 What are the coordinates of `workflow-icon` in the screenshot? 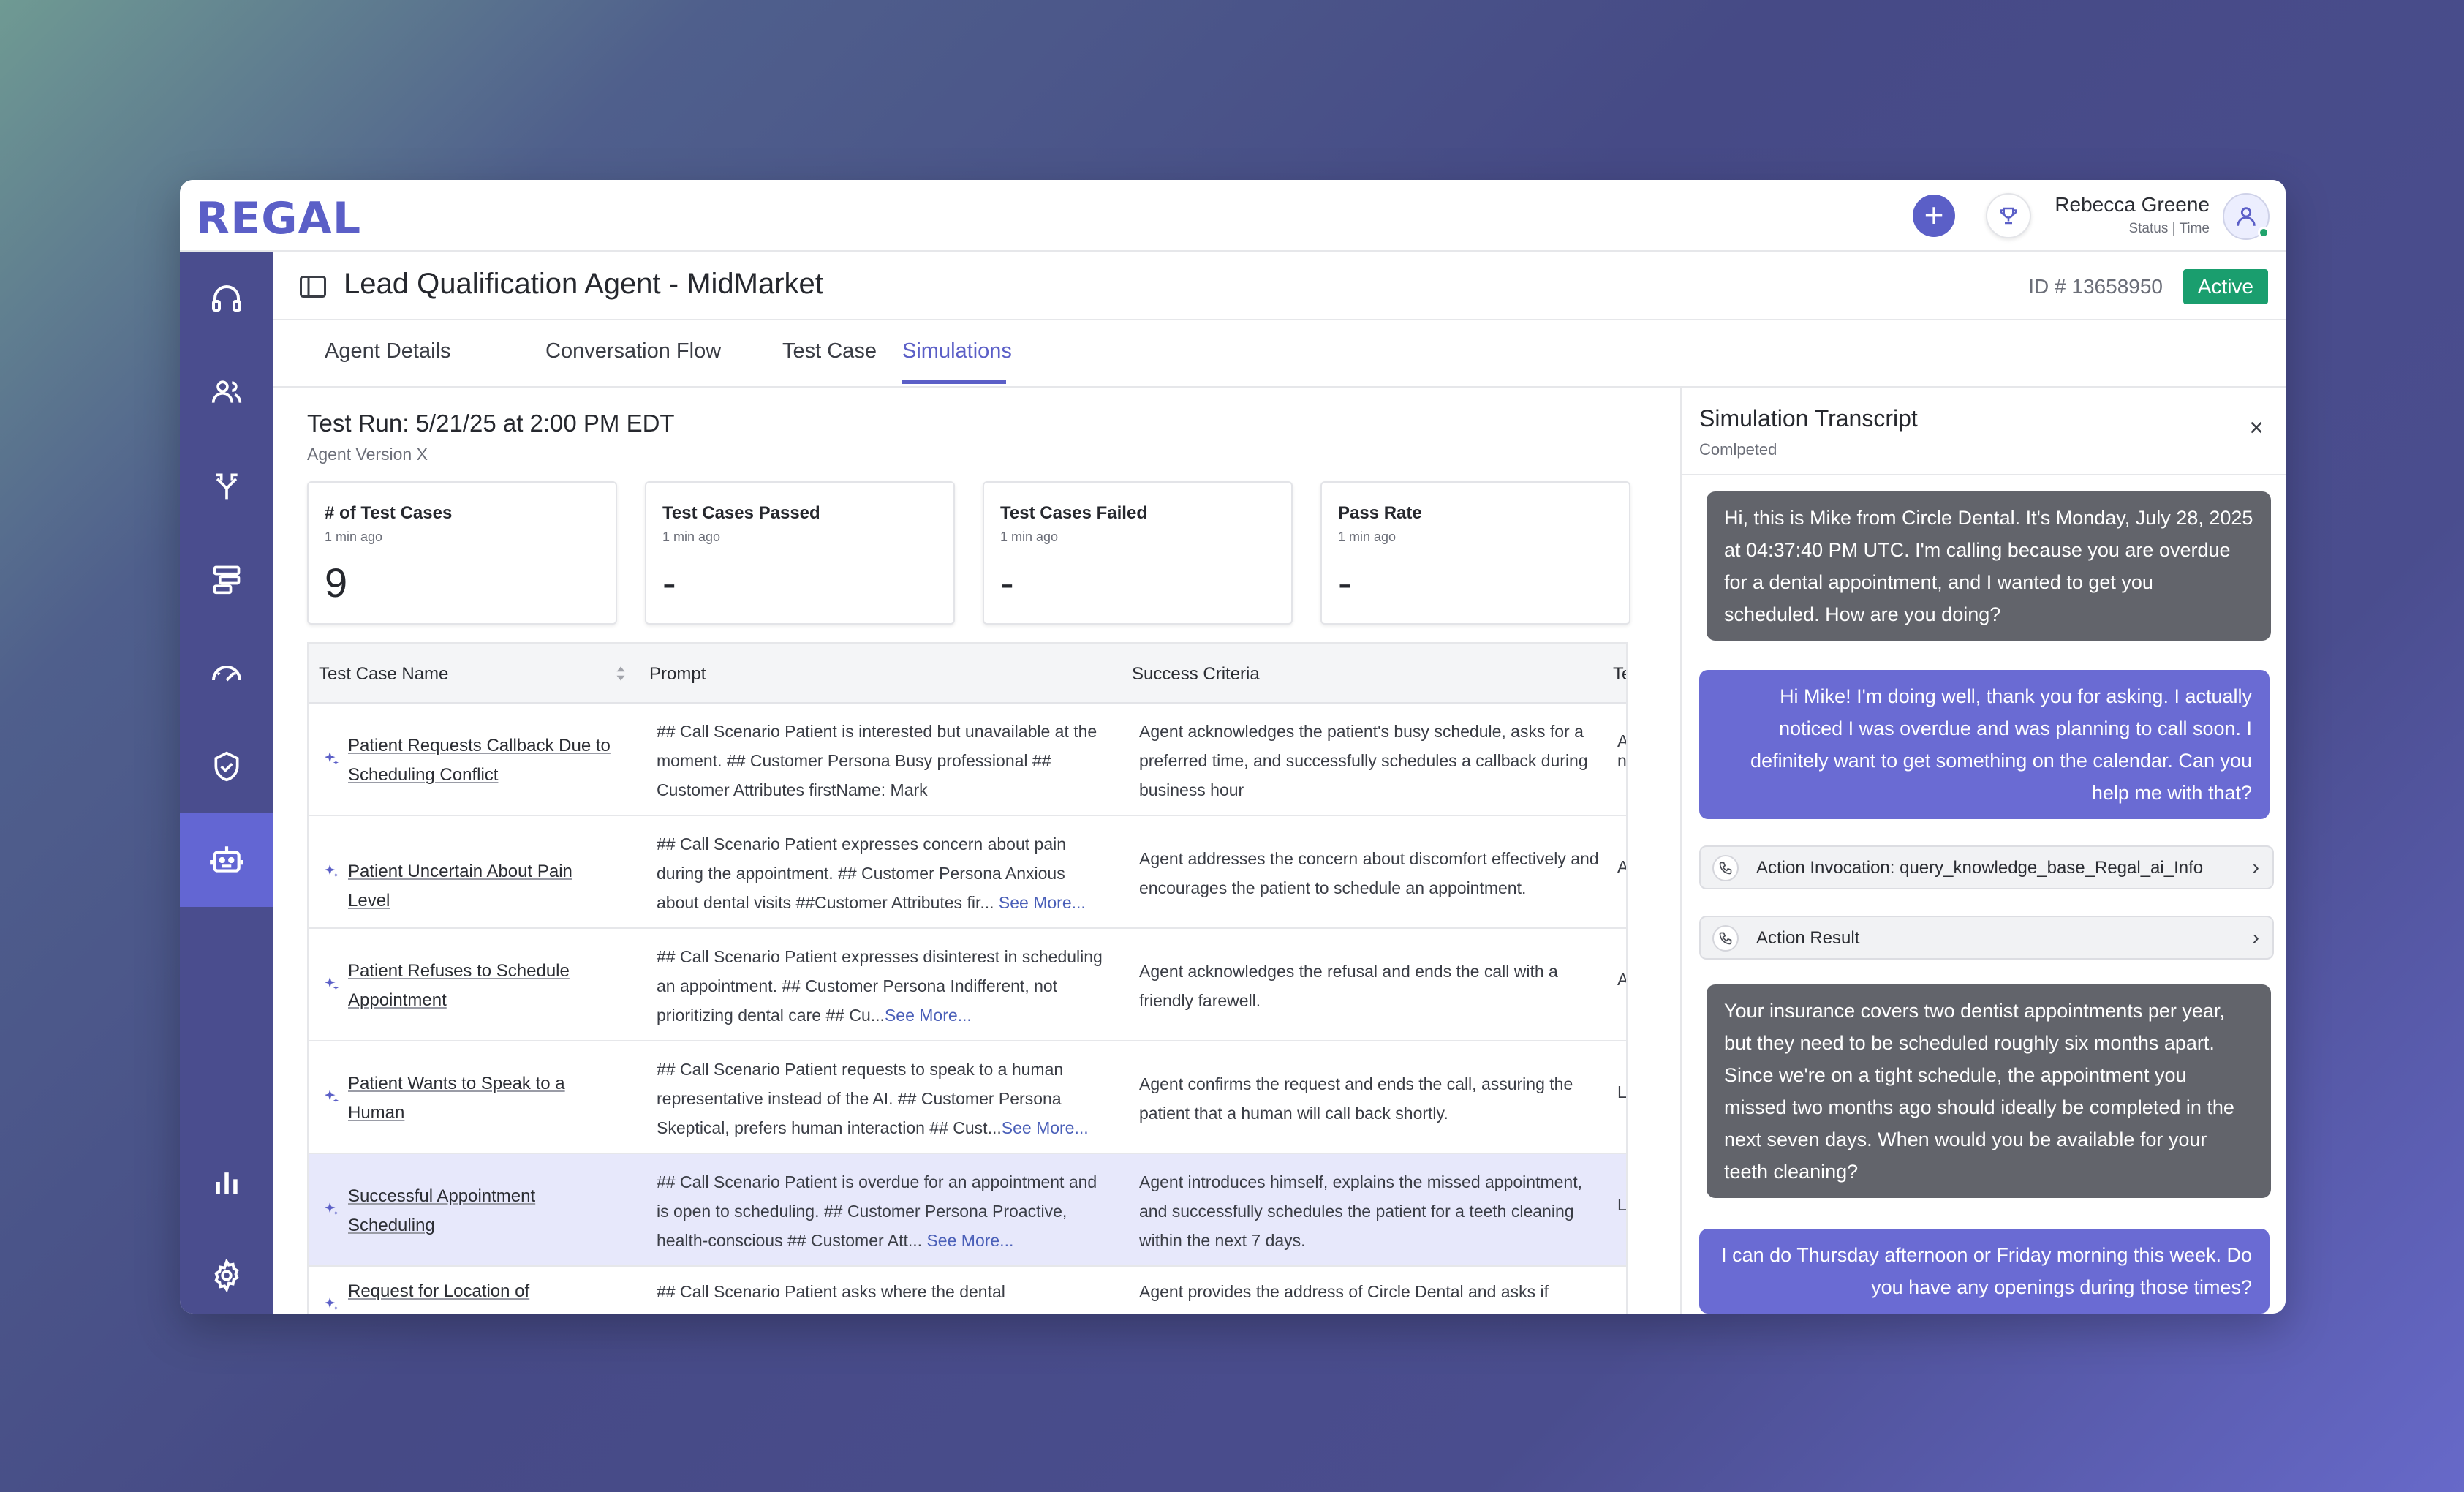 It's located at (227, 580).